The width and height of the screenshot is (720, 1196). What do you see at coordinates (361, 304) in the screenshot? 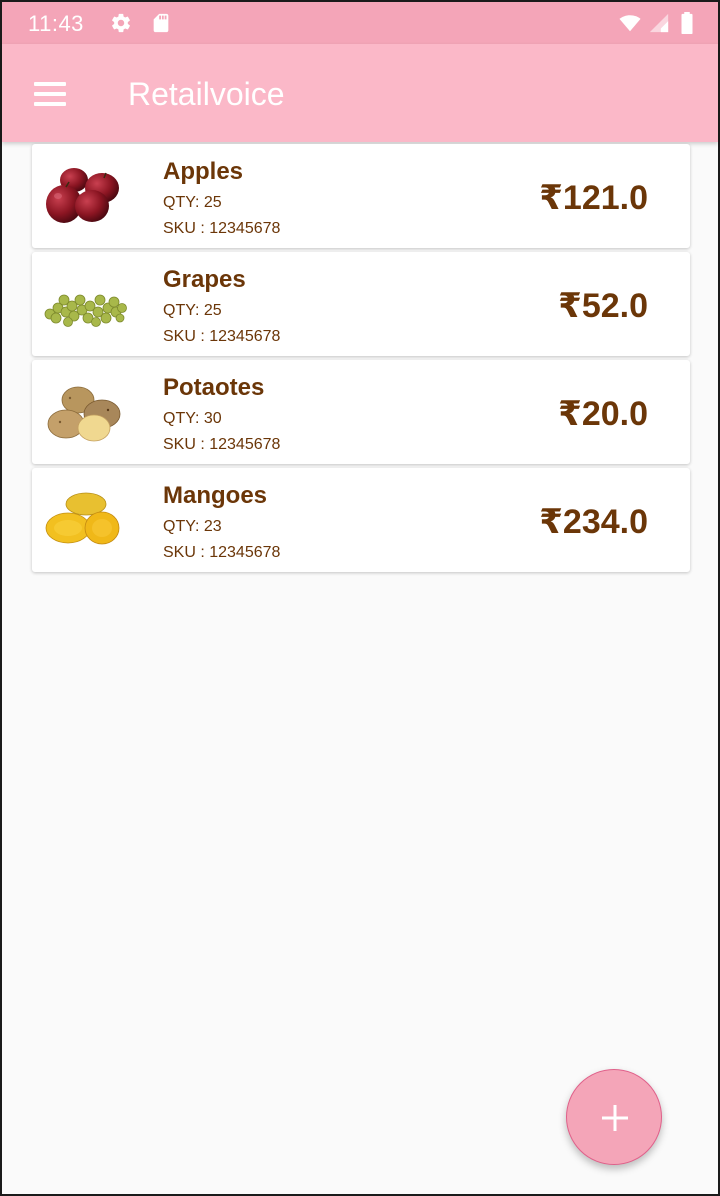
I see `product-card-grapes: Grapes QTY: 25 SKU : 12345678 ₹52.0` at bounding box center [361, 304].